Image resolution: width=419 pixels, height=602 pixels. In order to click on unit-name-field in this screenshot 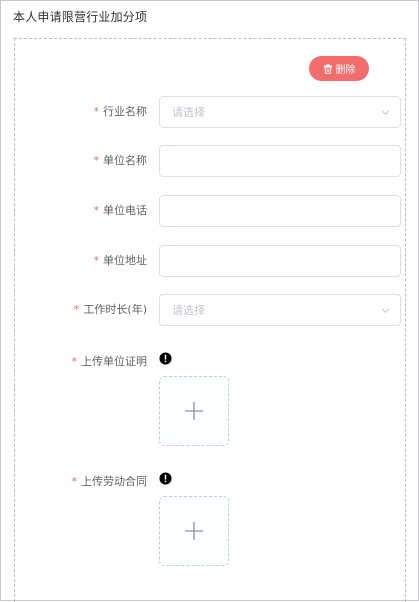, I will do `click(280, 161)`.